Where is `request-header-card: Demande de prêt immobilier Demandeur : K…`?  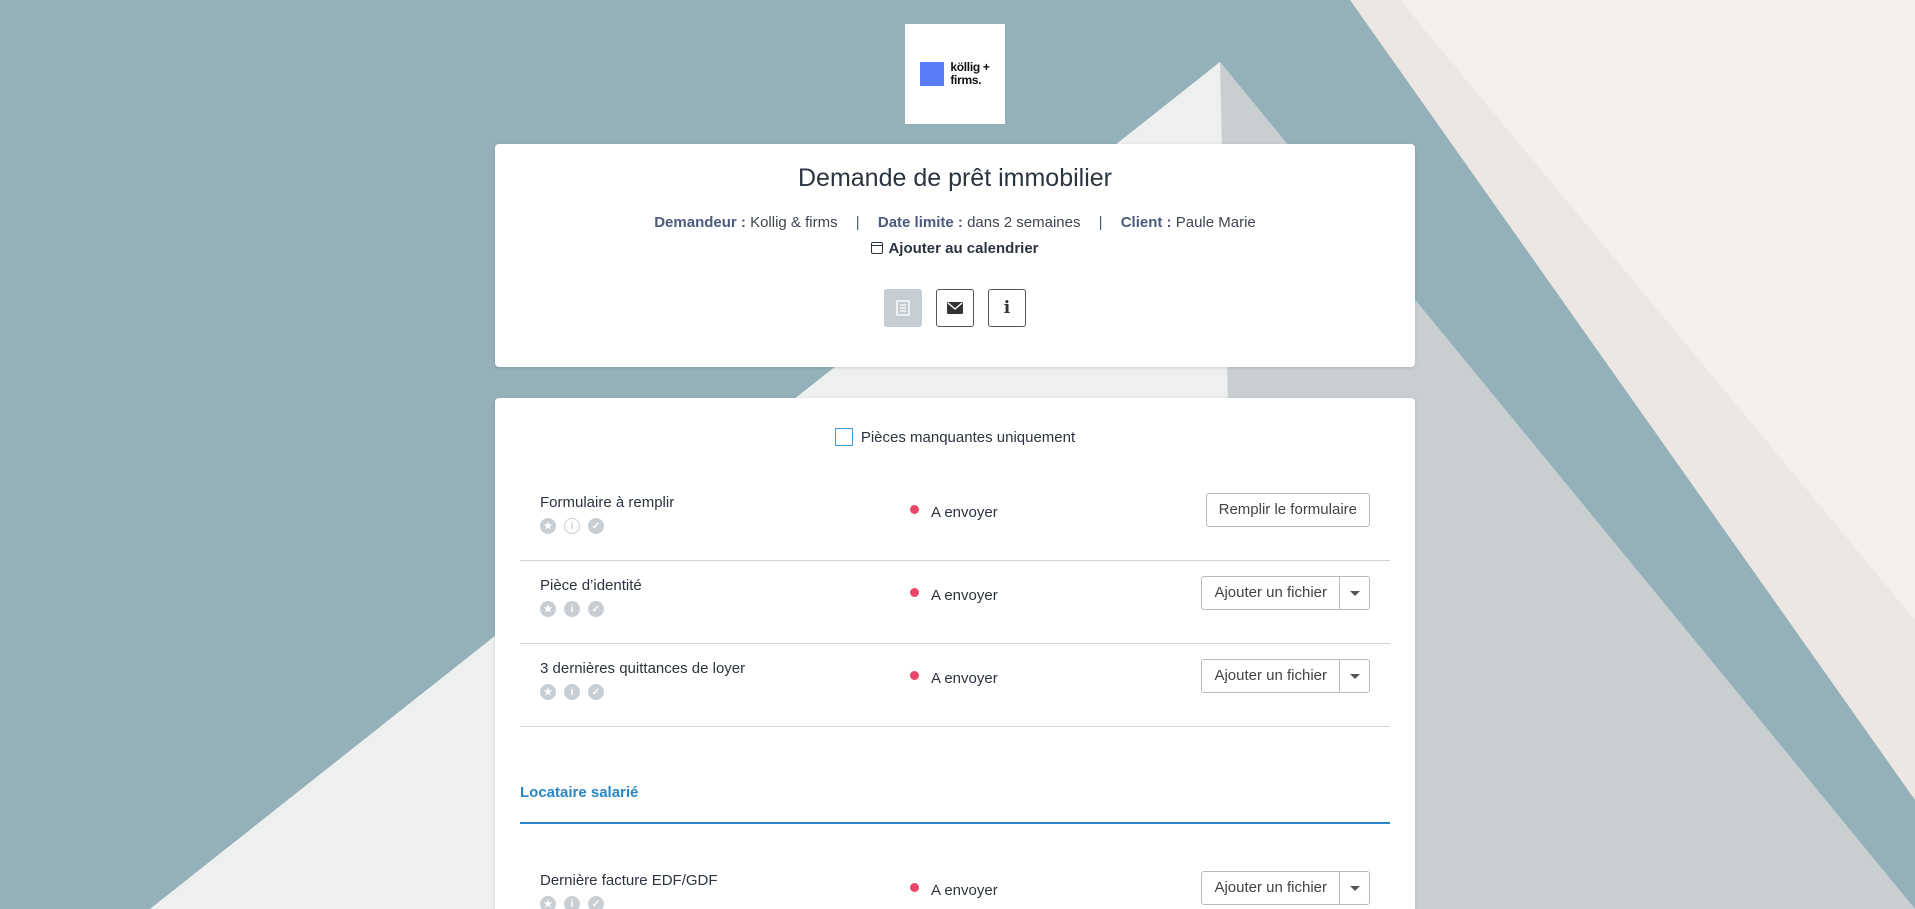 request-header-card: Demande de prêt immobilier Demandeur : K… is located at coordinates (955, 255).